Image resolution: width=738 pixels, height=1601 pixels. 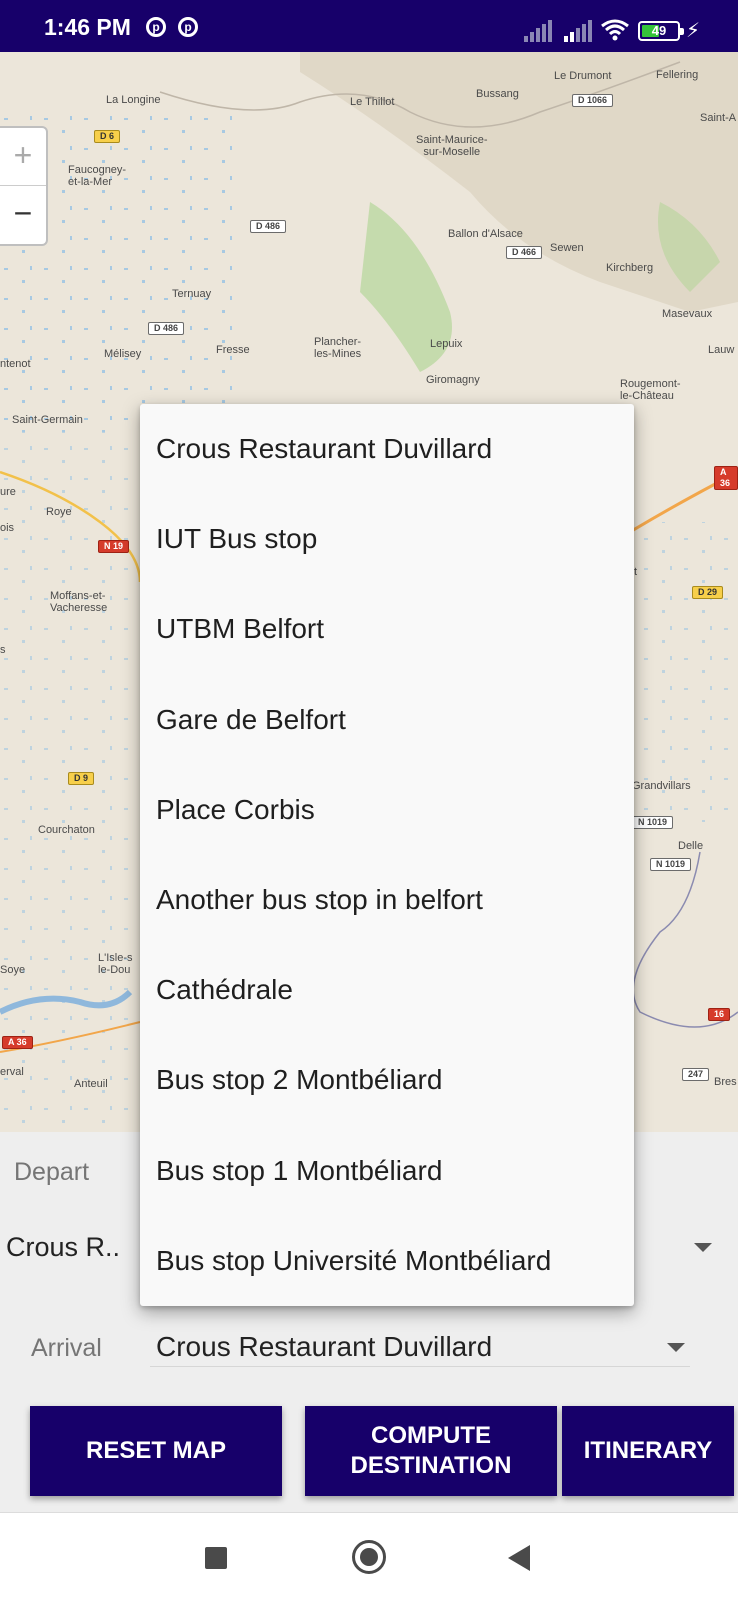 I want to click on charging-bolt-icon: ⚡, so click(x=693, y=31).